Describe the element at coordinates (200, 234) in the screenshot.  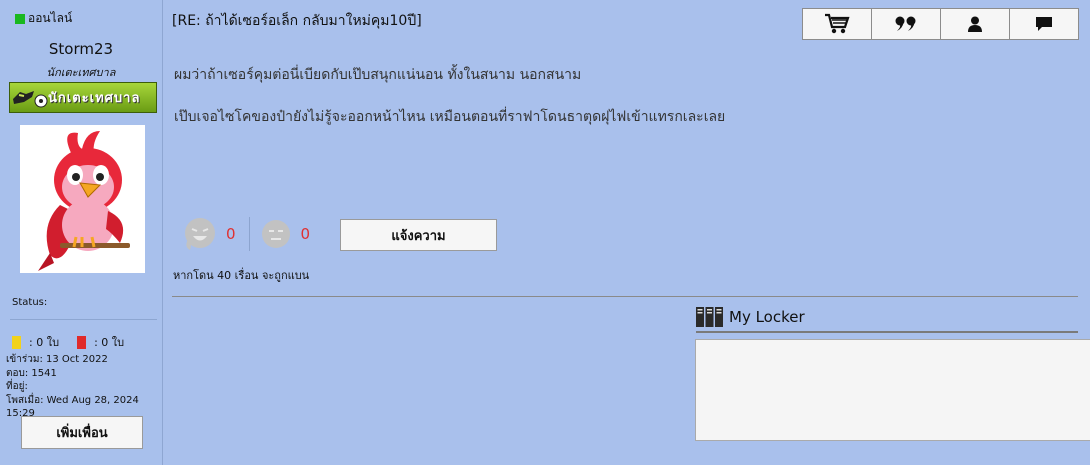
I see `laughing-face-icon` at that location.